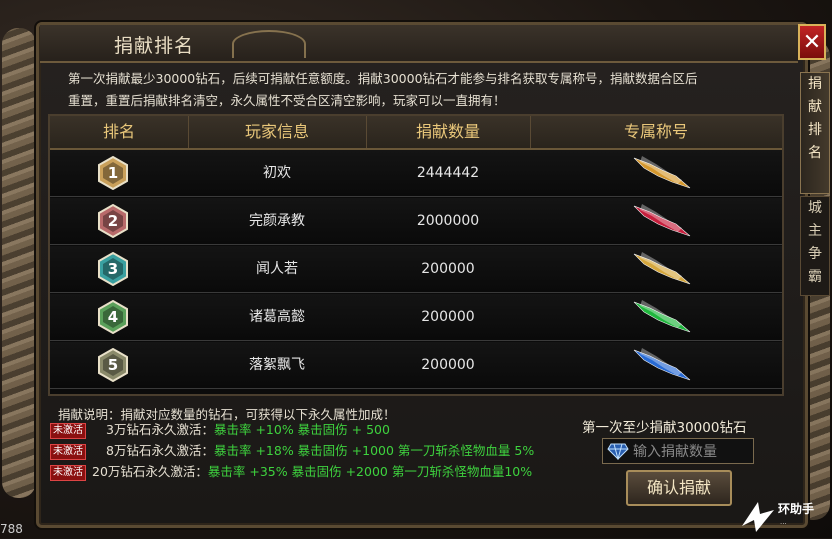 This screenshot has height=539, width=832. I want to click on donation-amount-input, so click(692, 452).